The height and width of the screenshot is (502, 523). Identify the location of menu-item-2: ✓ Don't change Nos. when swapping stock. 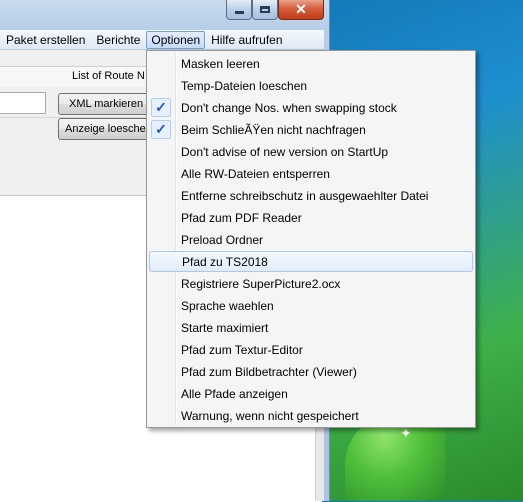
(311, 107).